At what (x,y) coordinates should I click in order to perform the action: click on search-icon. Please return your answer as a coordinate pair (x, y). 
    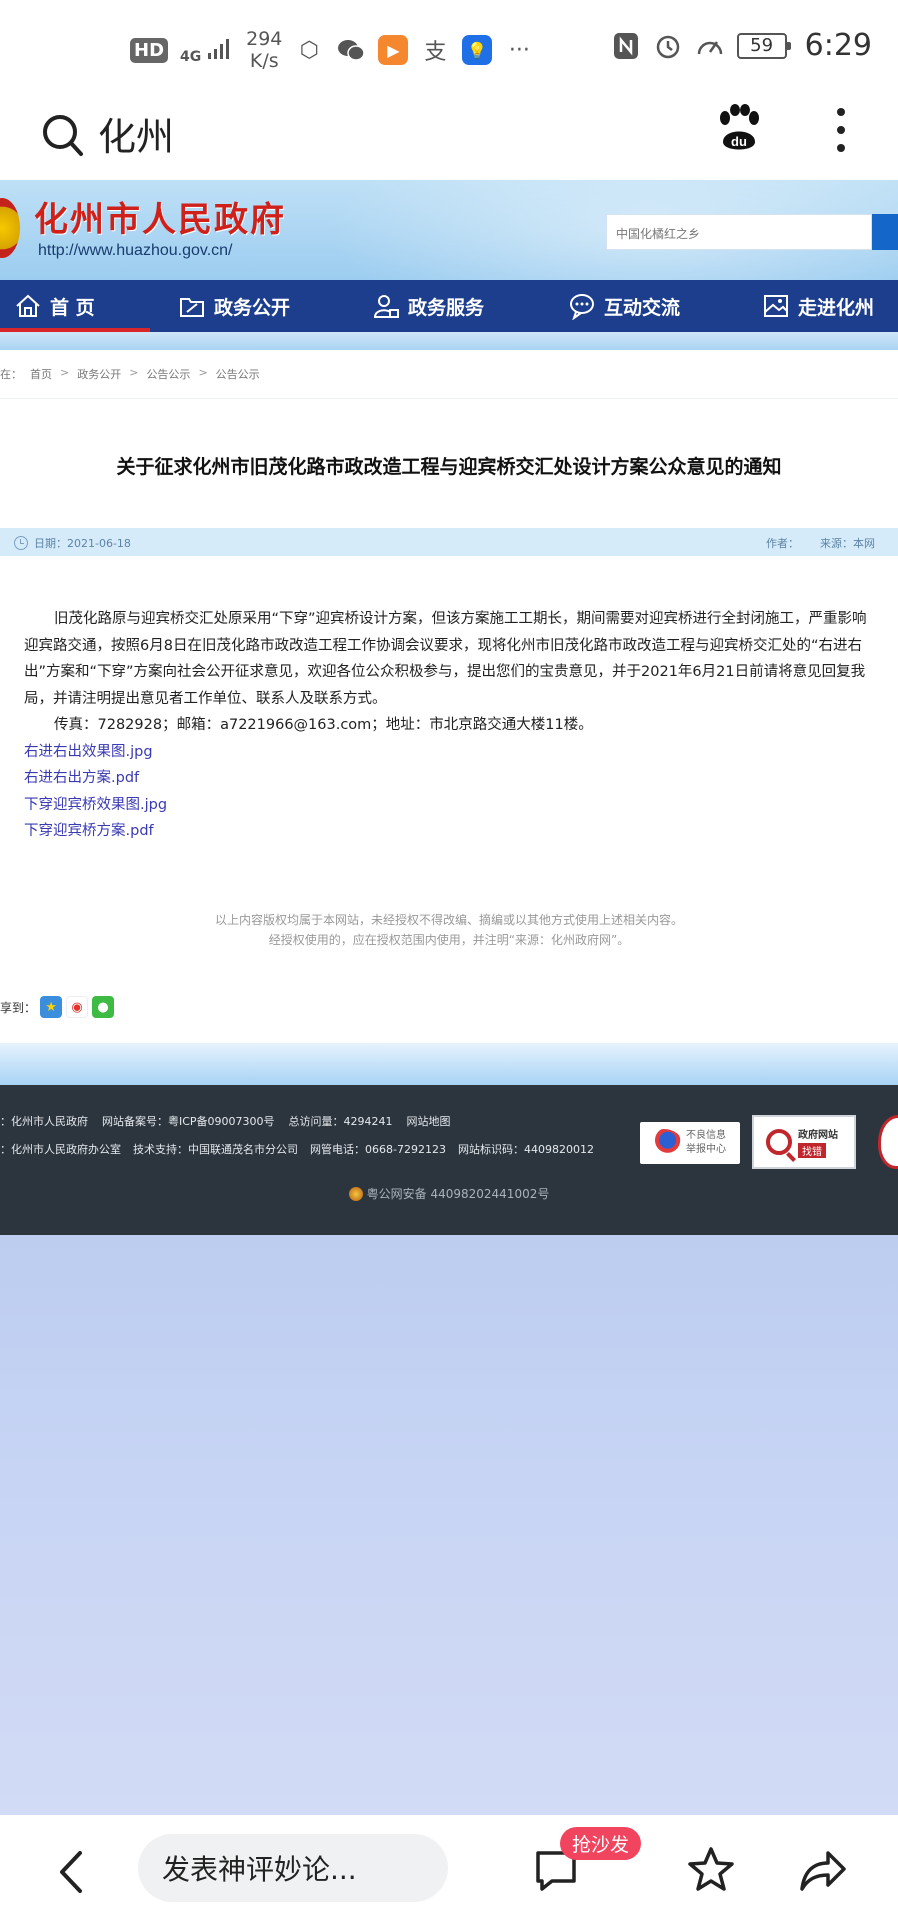
    Looking at the image, I should click on (63, 135).